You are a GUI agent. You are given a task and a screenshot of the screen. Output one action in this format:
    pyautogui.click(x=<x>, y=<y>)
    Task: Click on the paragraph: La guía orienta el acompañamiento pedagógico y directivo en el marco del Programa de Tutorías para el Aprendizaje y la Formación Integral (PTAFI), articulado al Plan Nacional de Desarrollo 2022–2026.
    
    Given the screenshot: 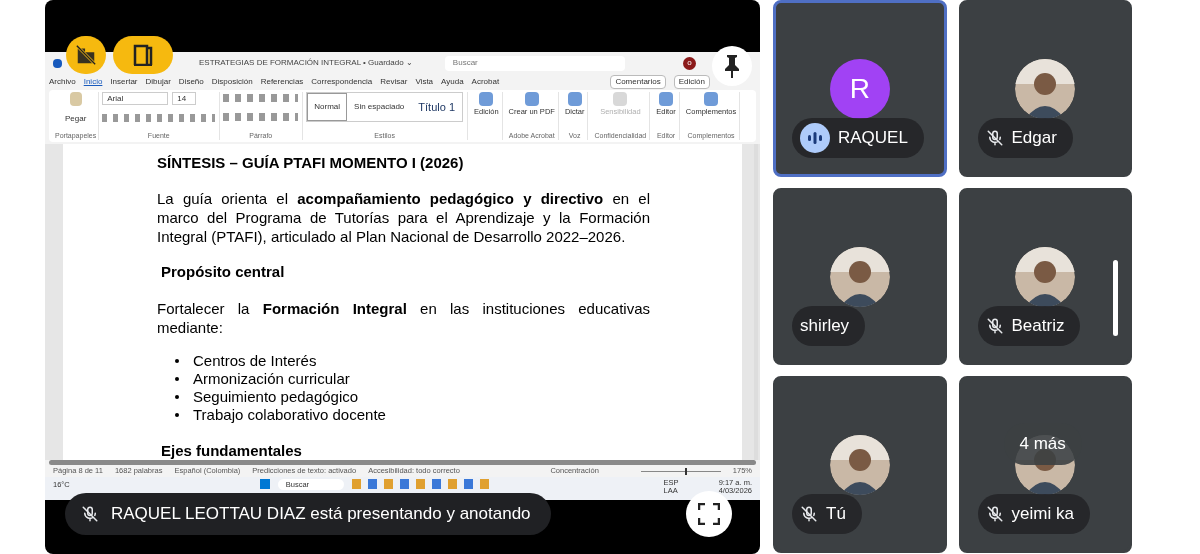 What is the action you would take?
    pyautogui.click(x=403, y=217)
    